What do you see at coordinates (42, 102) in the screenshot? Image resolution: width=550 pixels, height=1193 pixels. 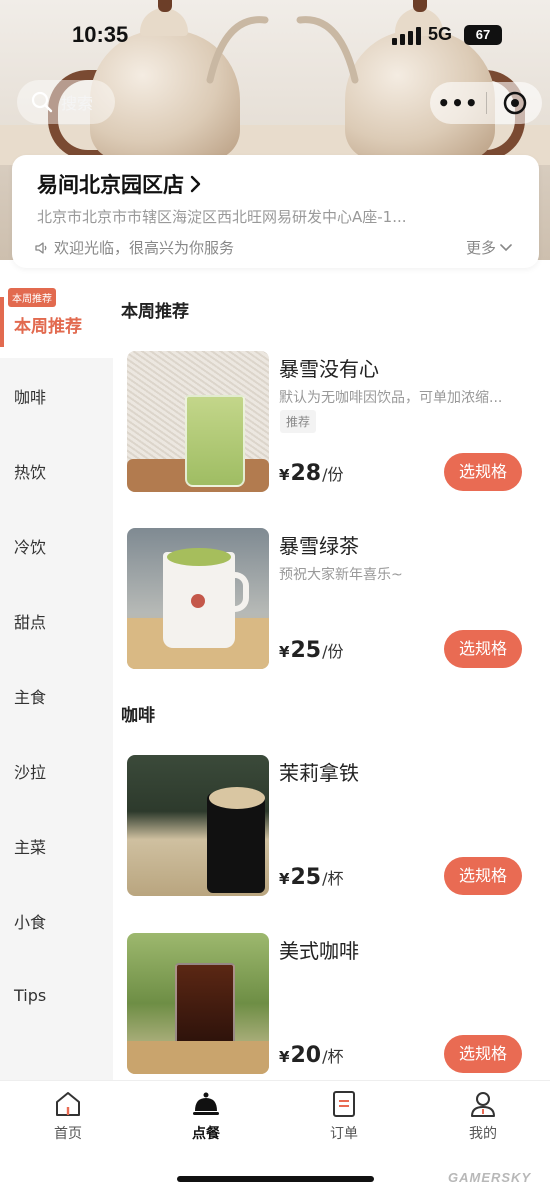 I see `search-icon` at bounding box center [42, 102].